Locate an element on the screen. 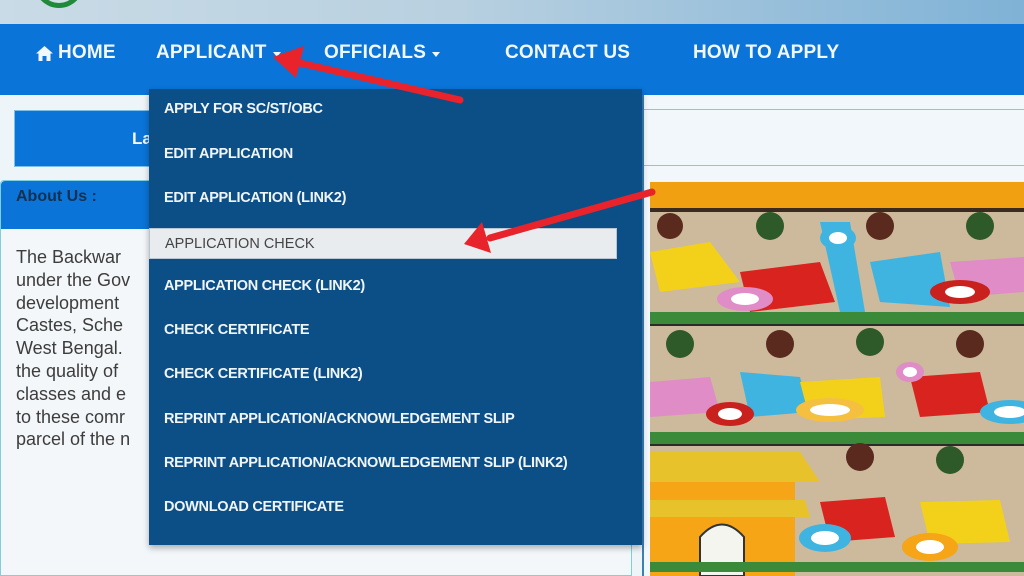 The height and width of the screenshot is (576, 1024). menu-item-check-certificate-link2: CHECK CERTIFICATE (LINK2) is located at coordinates (383, 374).